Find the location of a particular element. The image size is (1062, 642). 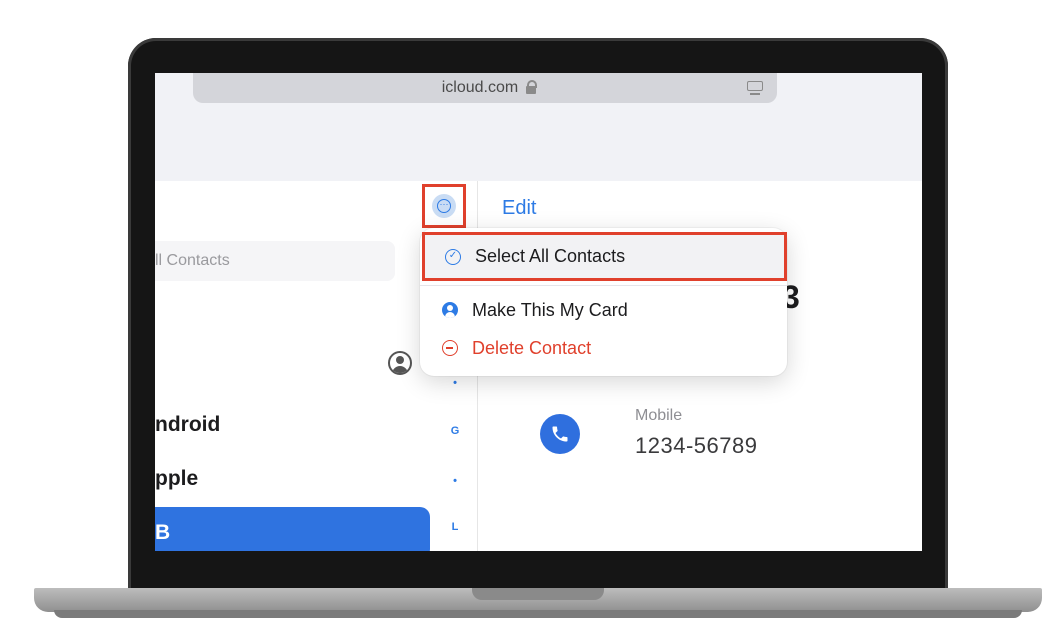

index-letter: G is located at coordinates (455, 431).